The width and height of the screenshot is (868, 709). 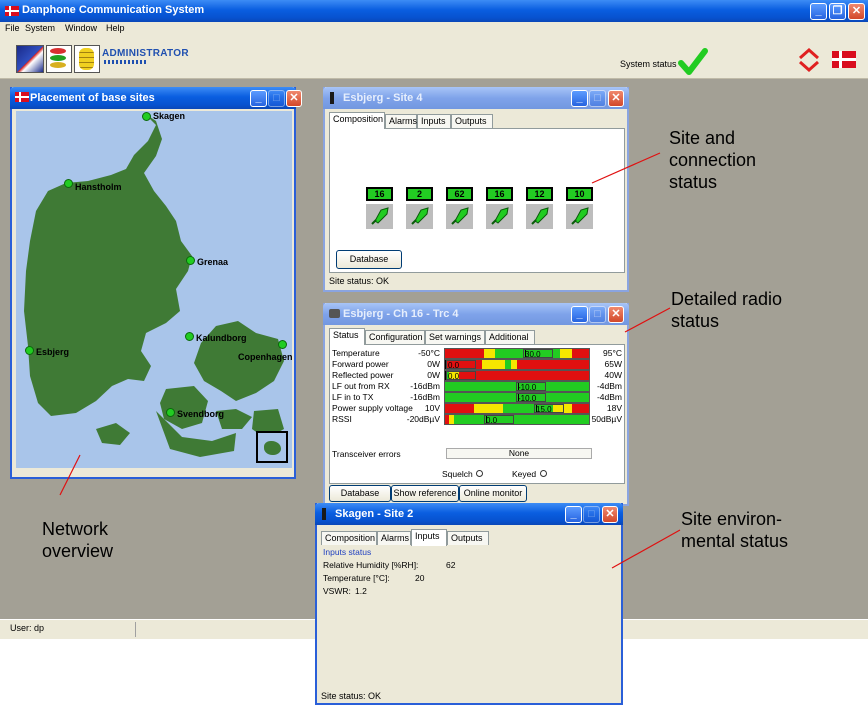 I want to click on radio-row-min: 0W, so click(x=433, y=364).